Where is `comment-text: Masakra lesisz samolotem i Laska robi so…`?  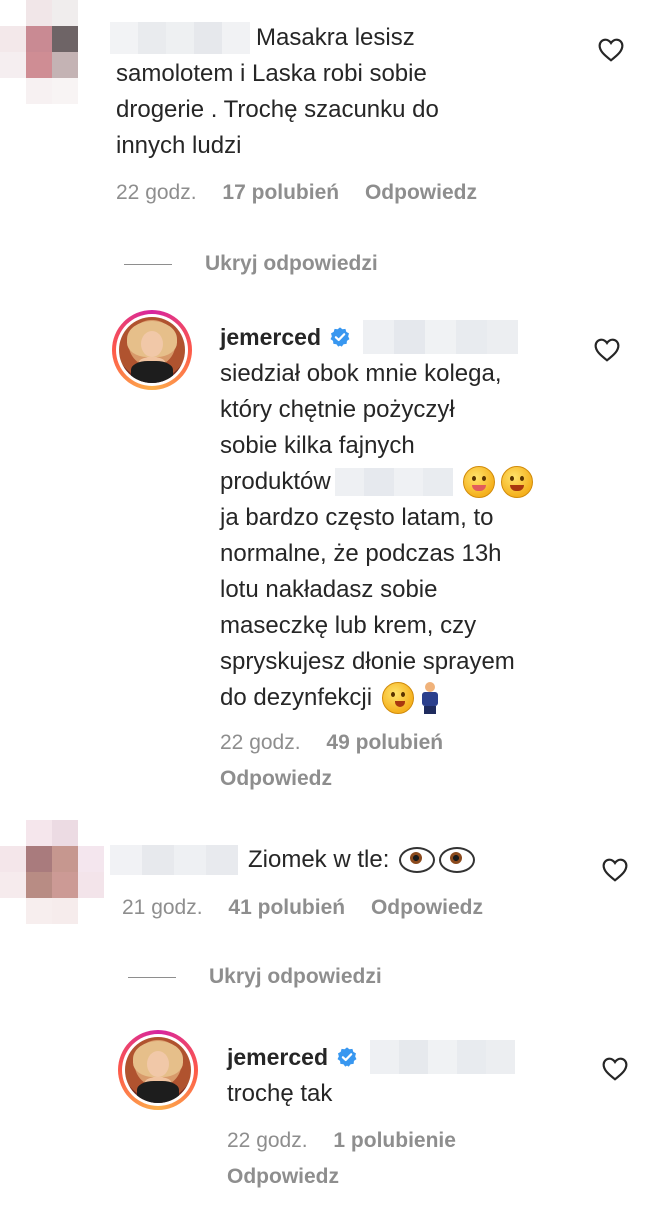
comment-text: Masakra lesisz samolotem i Laska robi so… is located at coordinates (277, 91).